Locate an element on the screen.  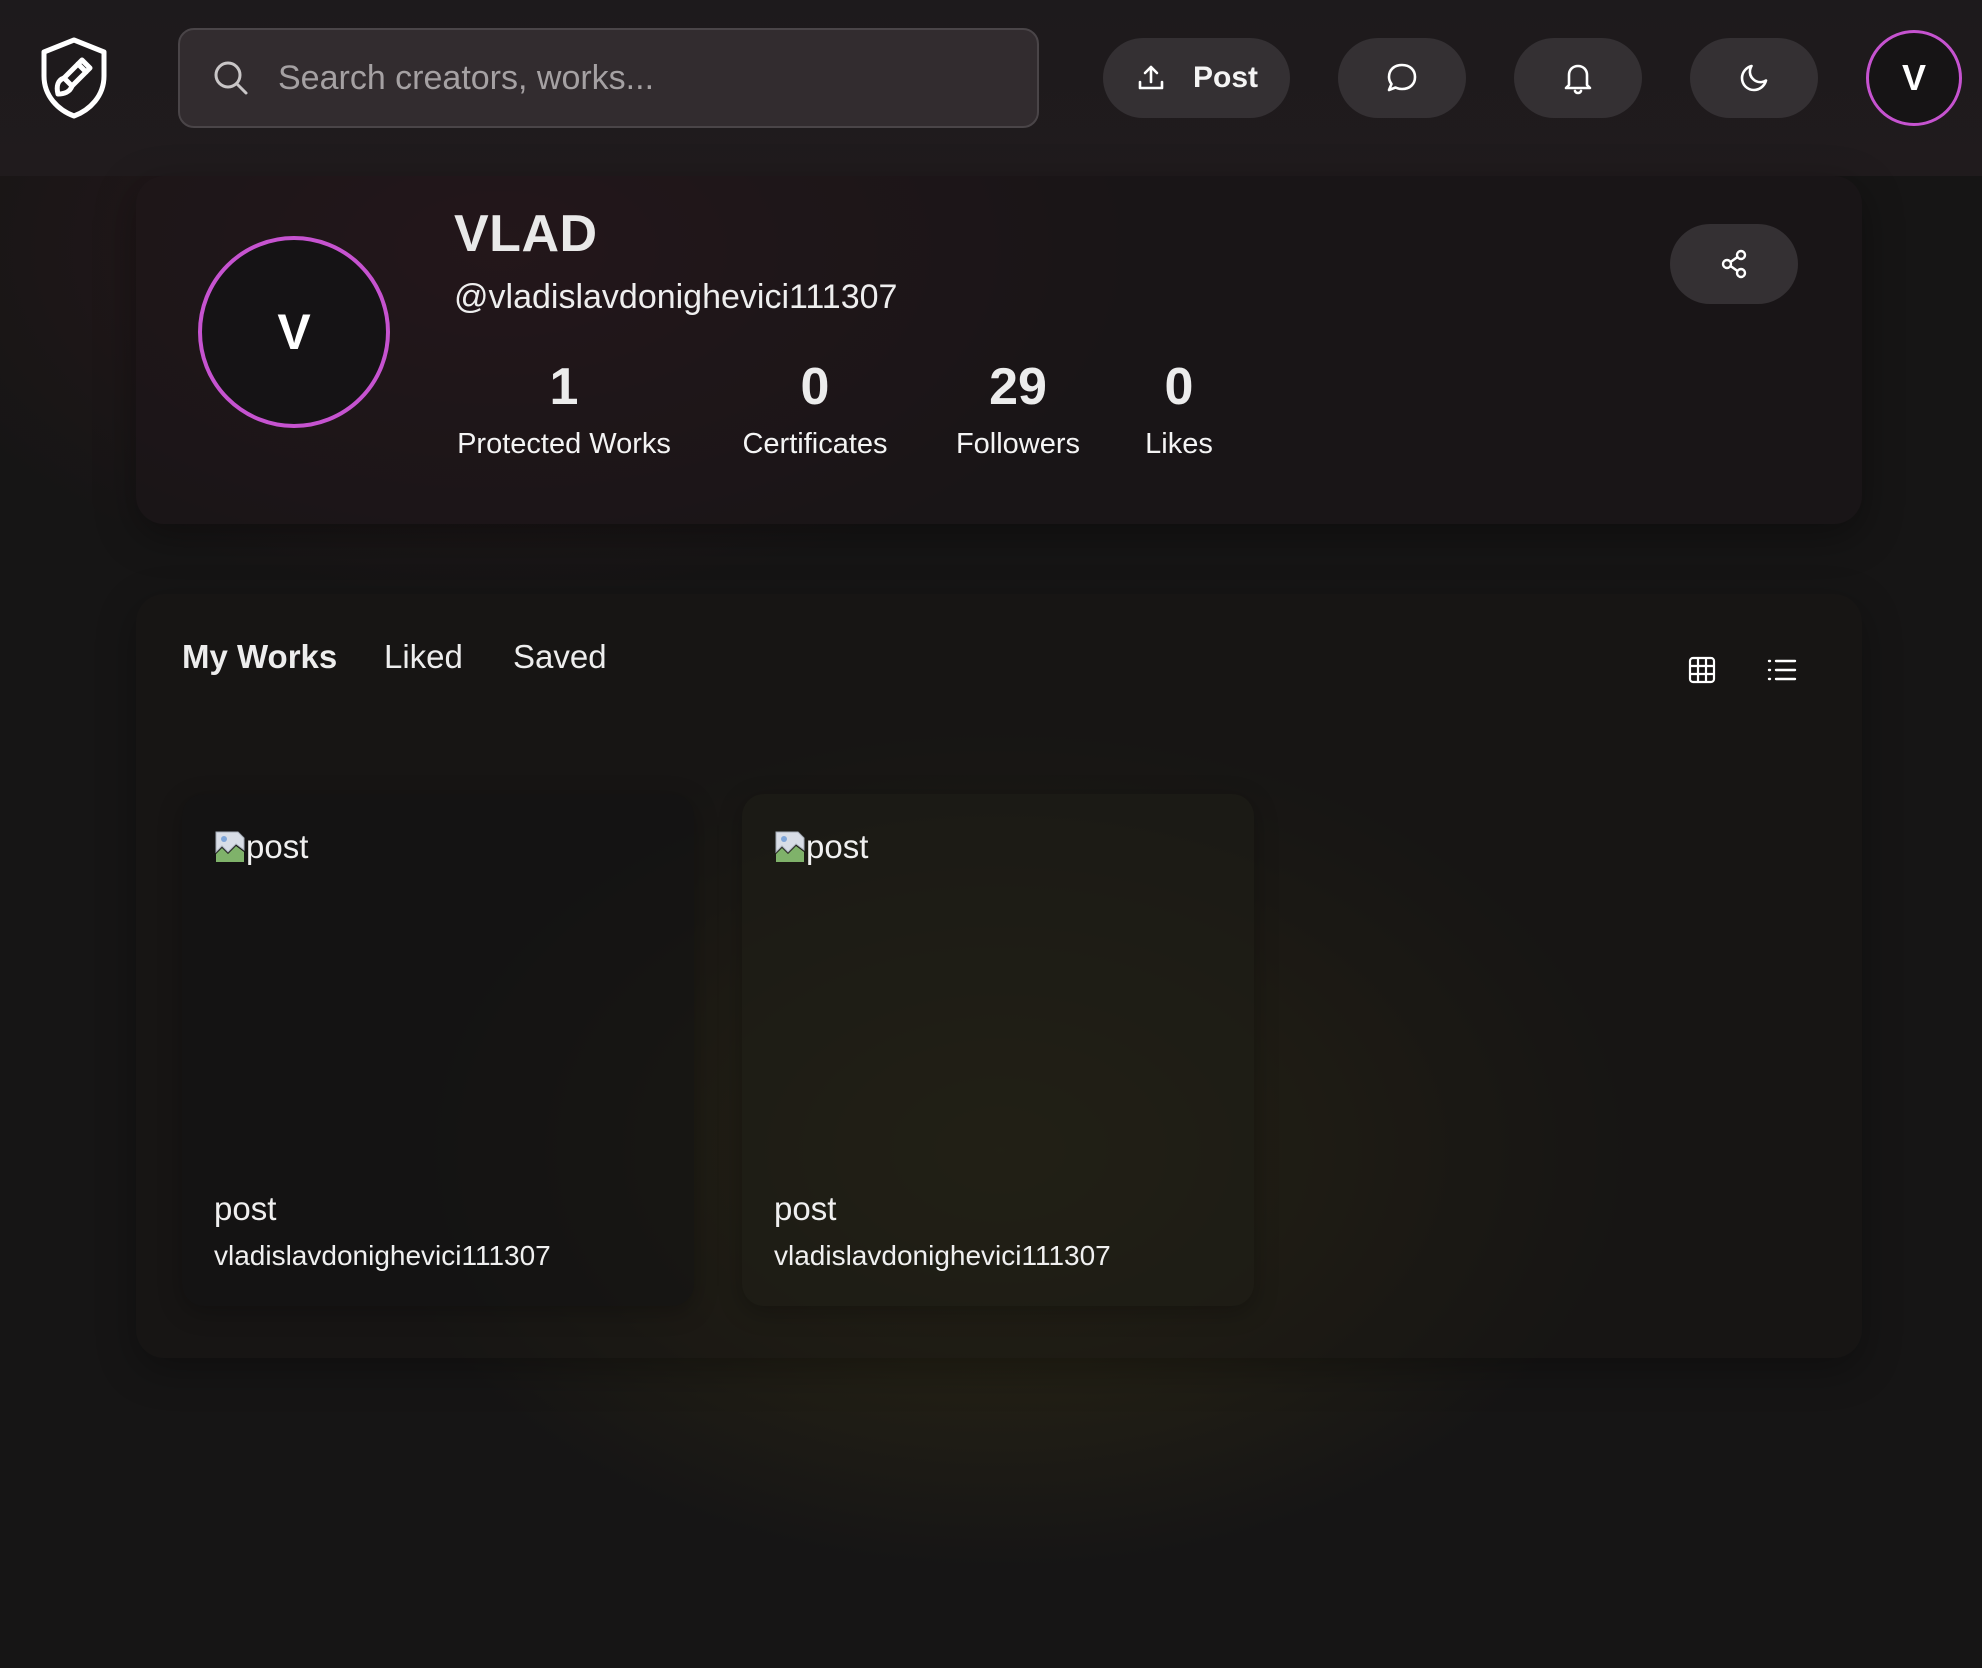
profile-avatar: V is located at coordinates (294, 332).